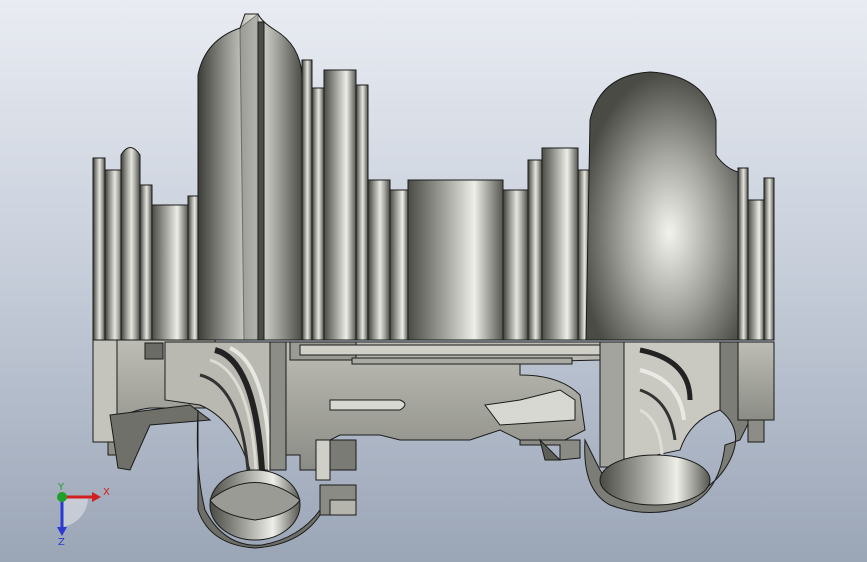  I want to click on turbine-wheel, so click(660, 404).